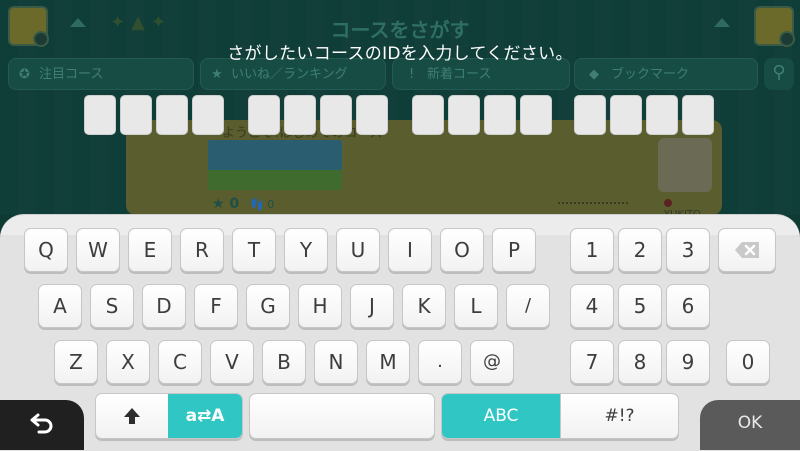  I want to click on key-period: ., so click(440, 362).